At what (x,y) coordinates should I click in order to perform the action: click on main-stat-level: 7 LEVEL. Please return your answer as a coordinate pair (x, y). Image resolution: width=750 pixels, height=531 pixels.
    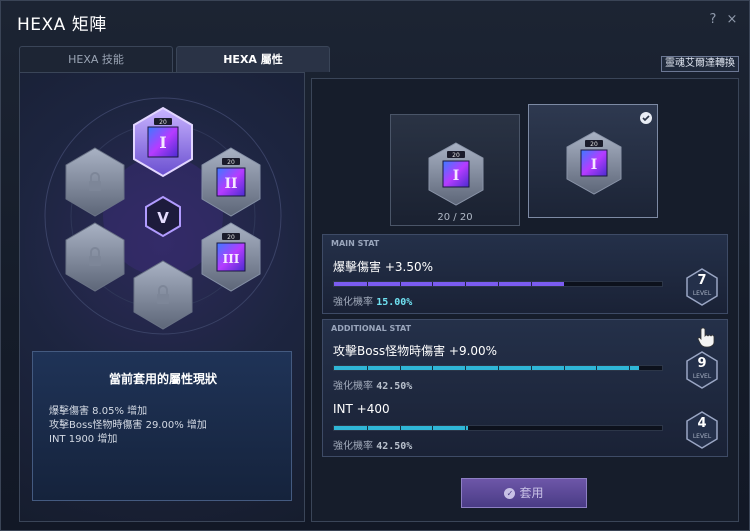
    Looking at the image, I should click on (702, 287).